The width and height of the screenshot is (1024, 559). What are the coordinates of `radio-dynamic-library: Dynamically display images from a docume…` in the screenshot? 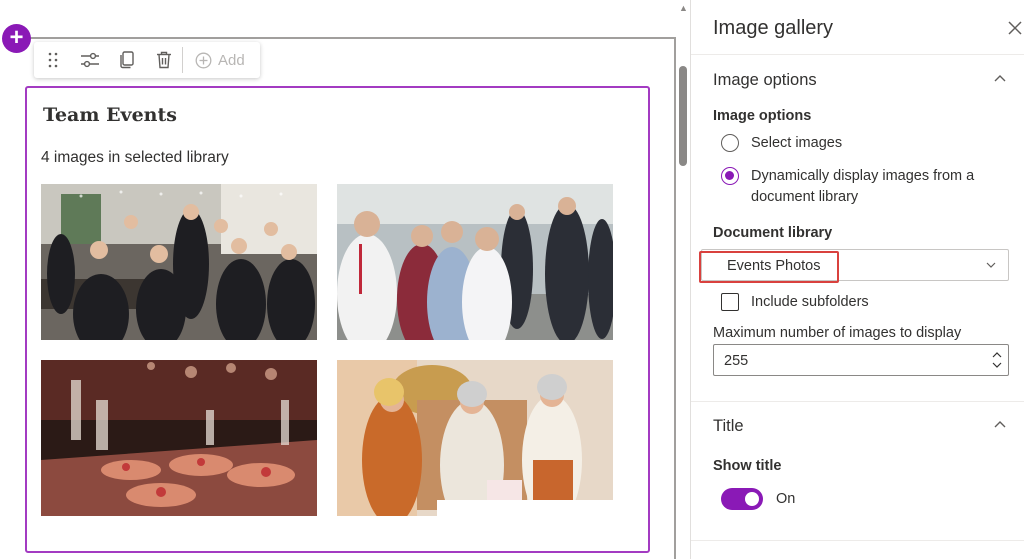 It's located at (856, 187).